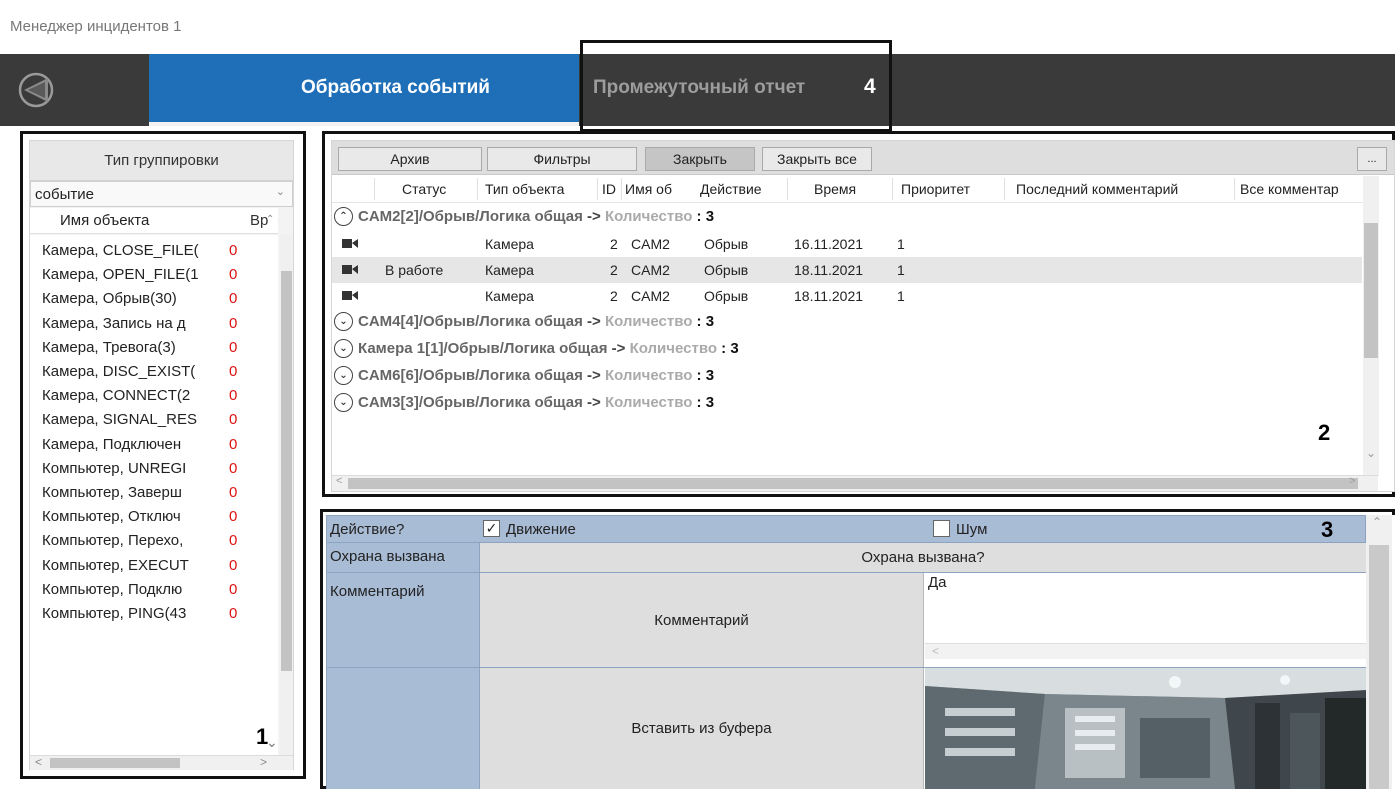 Image resolution: width=1395 pixels, height=789 pixels. What do you see at coordinates (1371, 453) in the screenshot?
I see `scroll-down-icon: ⌄` at bounding box center [1371, 453].